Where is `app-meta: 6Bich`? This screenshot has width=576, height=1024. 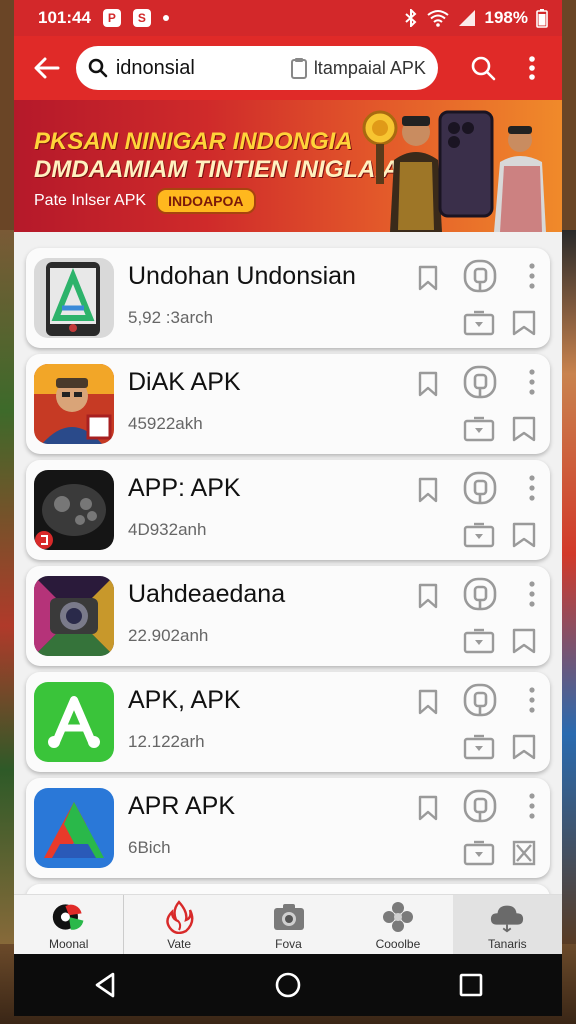 app-meta: 6Bich is located at coordinates (149, 847).